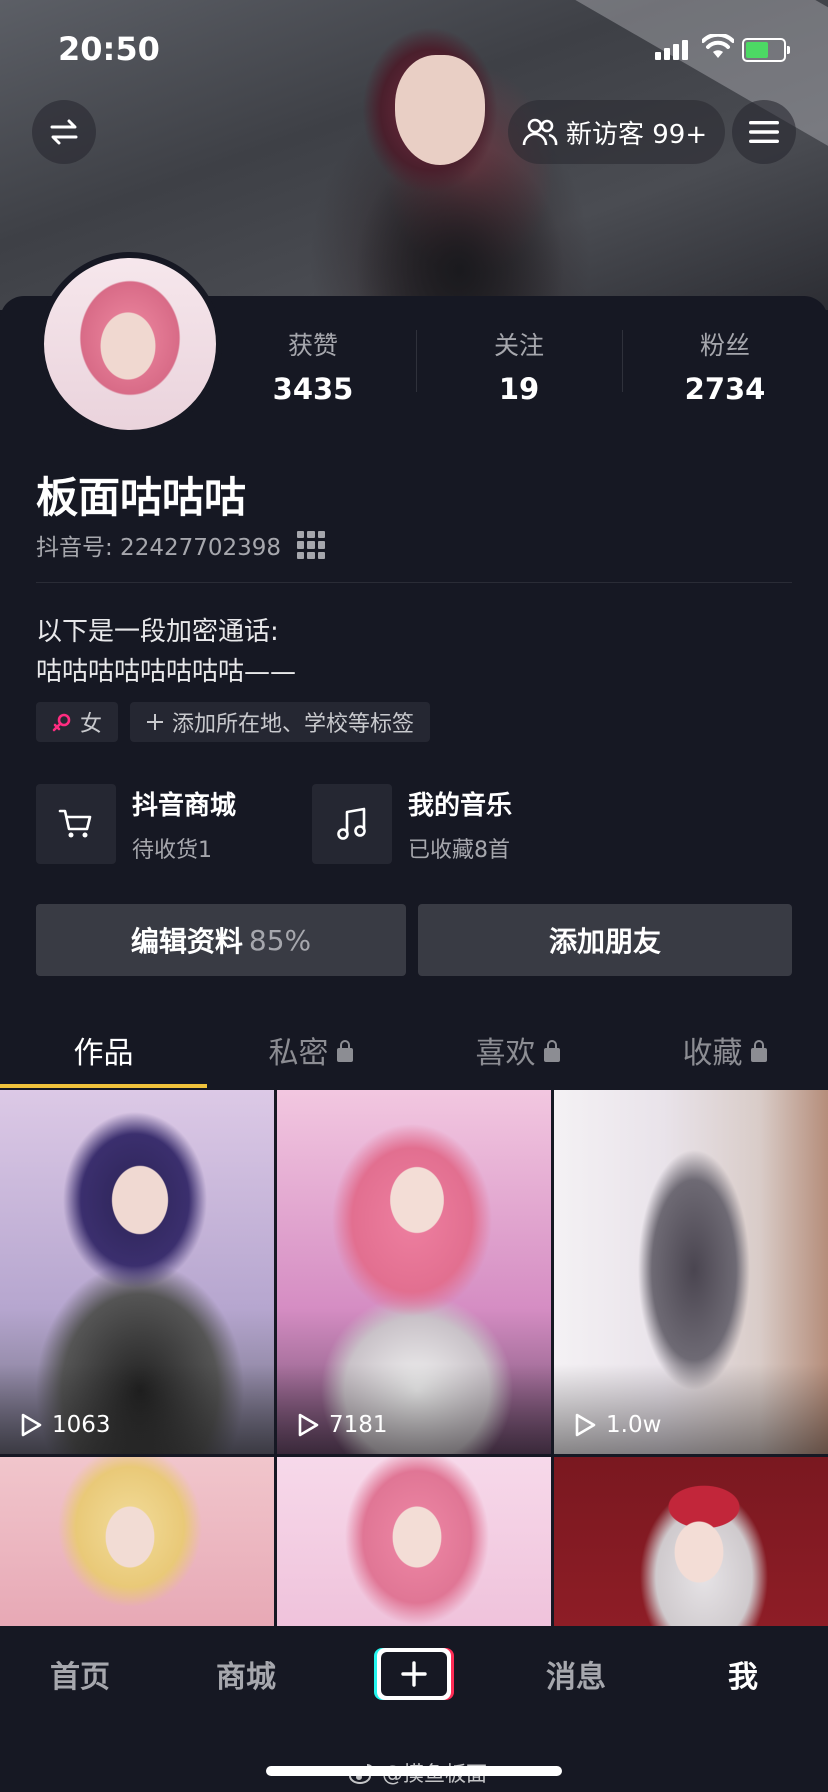 Image resolution: width=828 pixels, height=1792 pixels. I want to click on tab-private: 私密, so click(310, 1049).